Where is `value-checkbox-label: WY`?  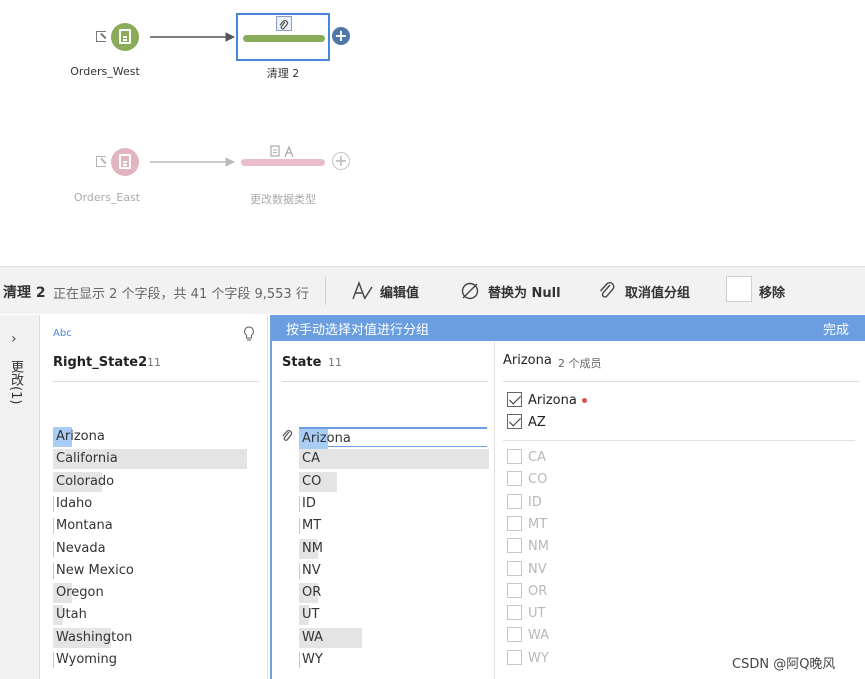
value-checkbox-label: WY is located at coordinates (538, 658).